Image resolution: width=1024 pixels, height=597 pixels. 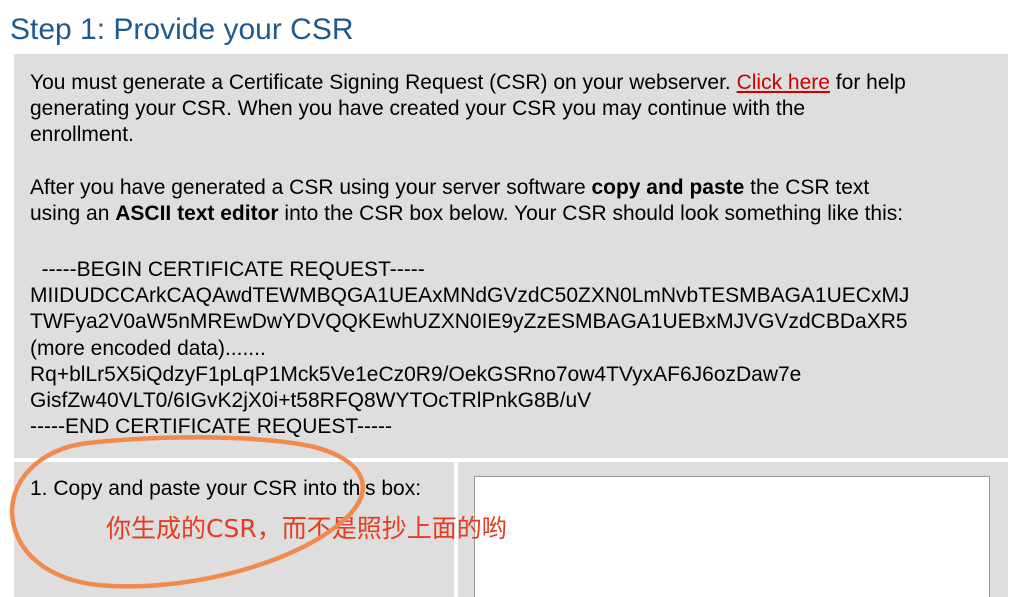 I want to click on ascii-editor-emphasis: ASCII text editor, so click(x=197, y=213).